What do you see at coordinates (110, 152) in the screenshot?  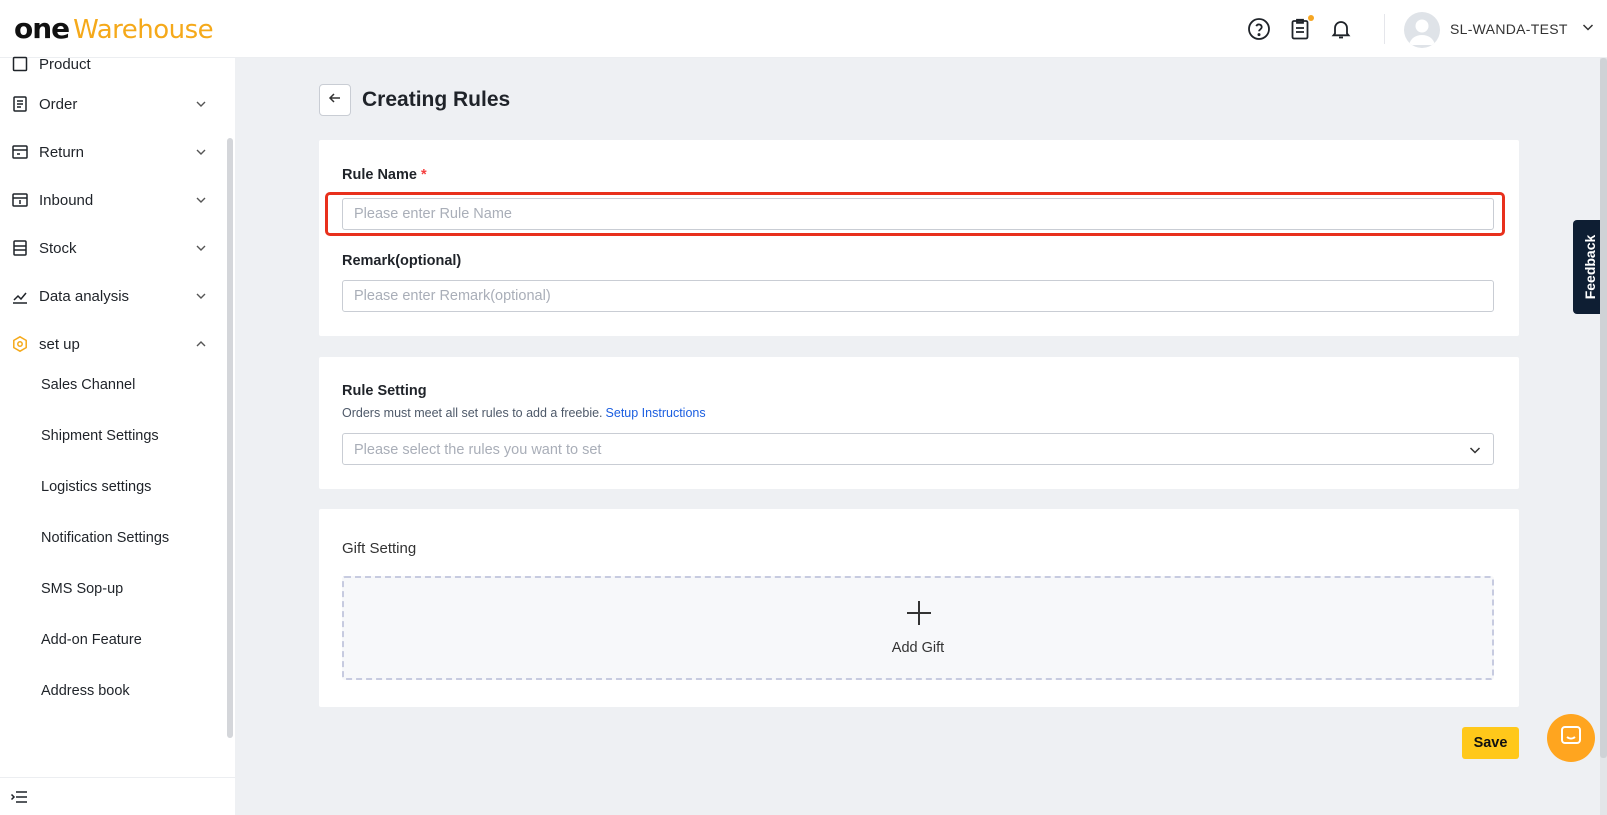 I see `sidebar-item-return: Return` at bounding box center [110, 152].